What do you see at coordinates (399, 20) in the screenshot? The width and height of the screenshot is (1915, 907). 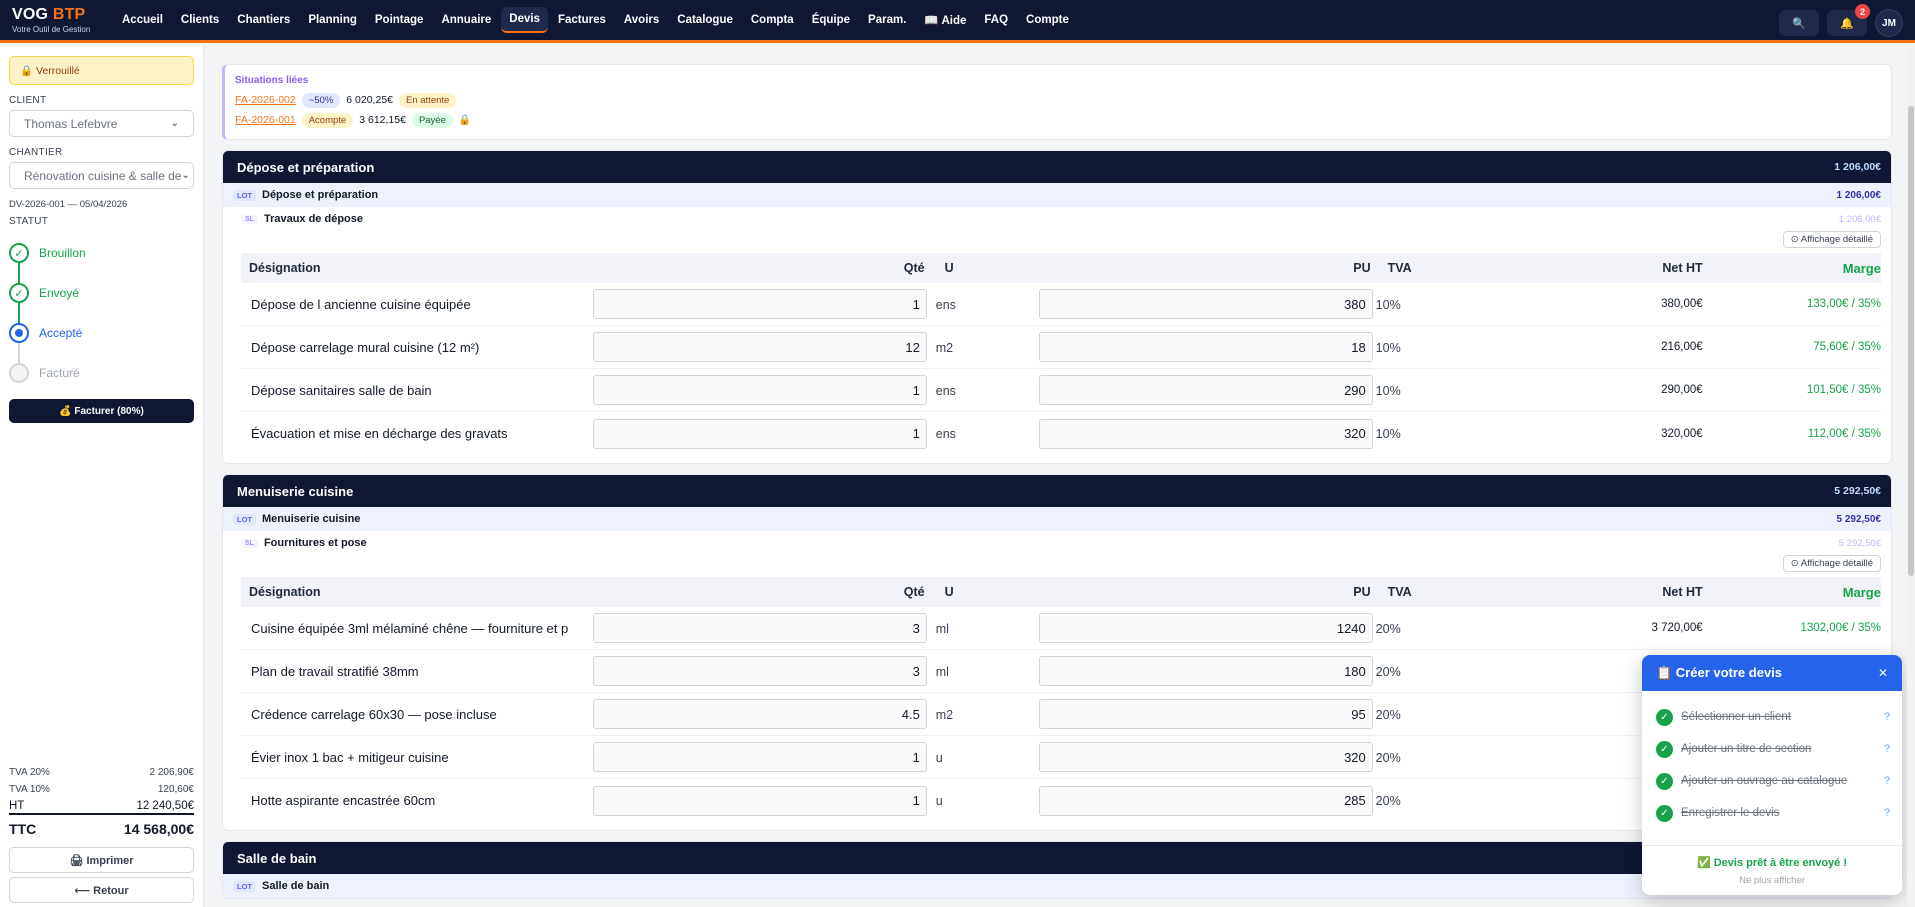 I see `nav-item-4: Pointage` at bounding box center [399, 20].